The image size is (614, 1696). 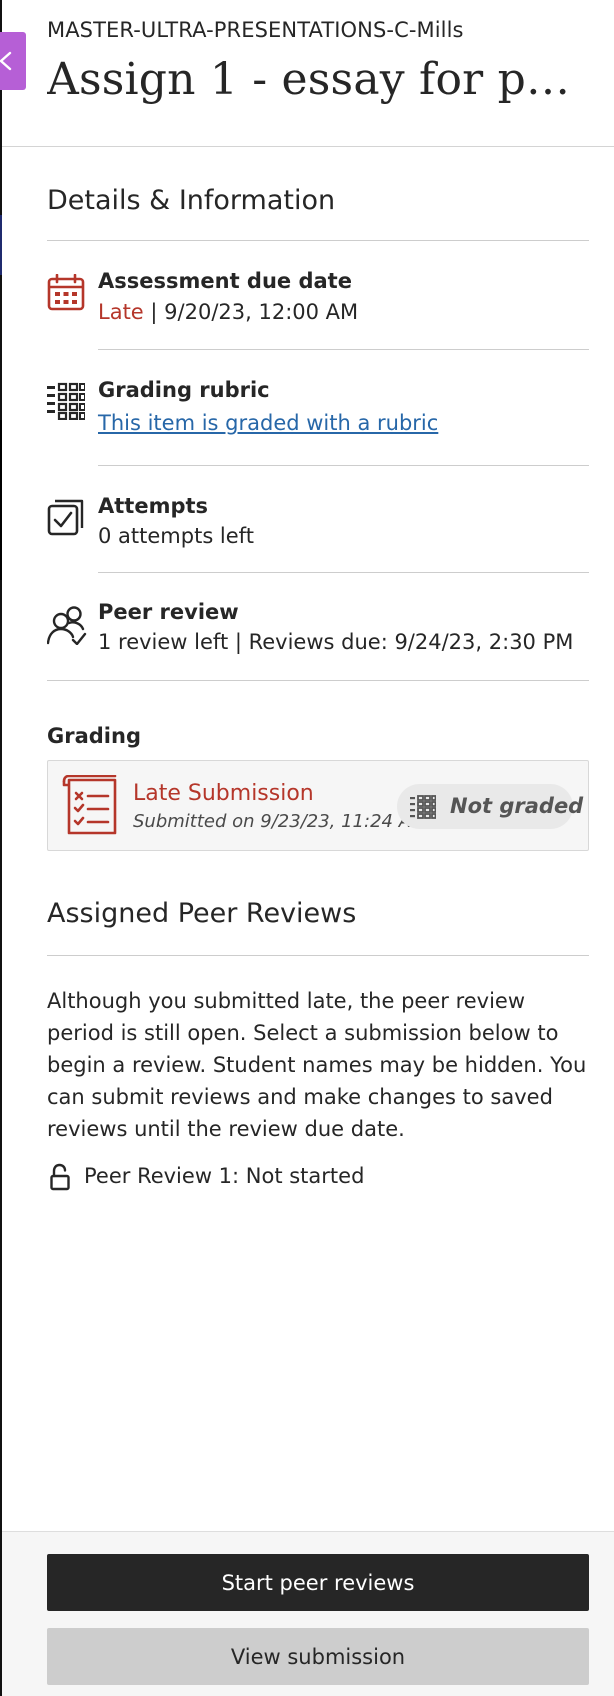 What do you see at coordinates (202, 913) in the screenshot?
I see `assigned-reviews-title: Assigned Peer Reviews` at bounding box center [202, 913].